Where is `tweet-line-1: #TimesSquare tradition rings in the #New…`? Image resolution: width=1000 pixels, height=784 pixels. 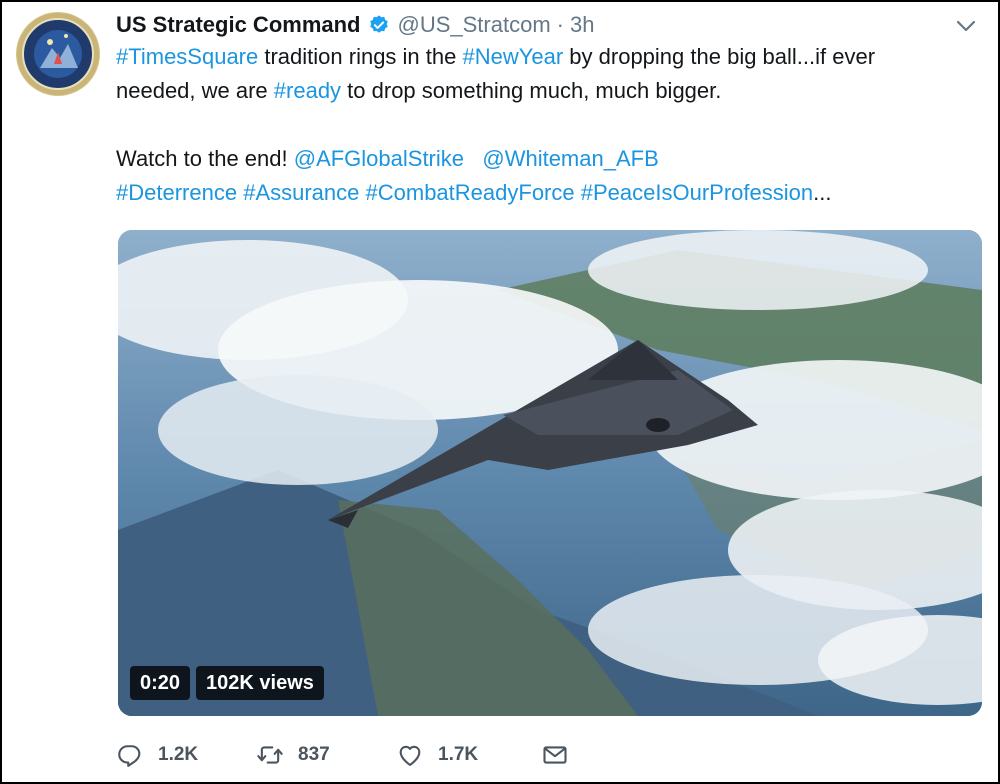 tweet-line-1: #TimesSquare tradition rings in the #New… is located at coordinates (546, 57).